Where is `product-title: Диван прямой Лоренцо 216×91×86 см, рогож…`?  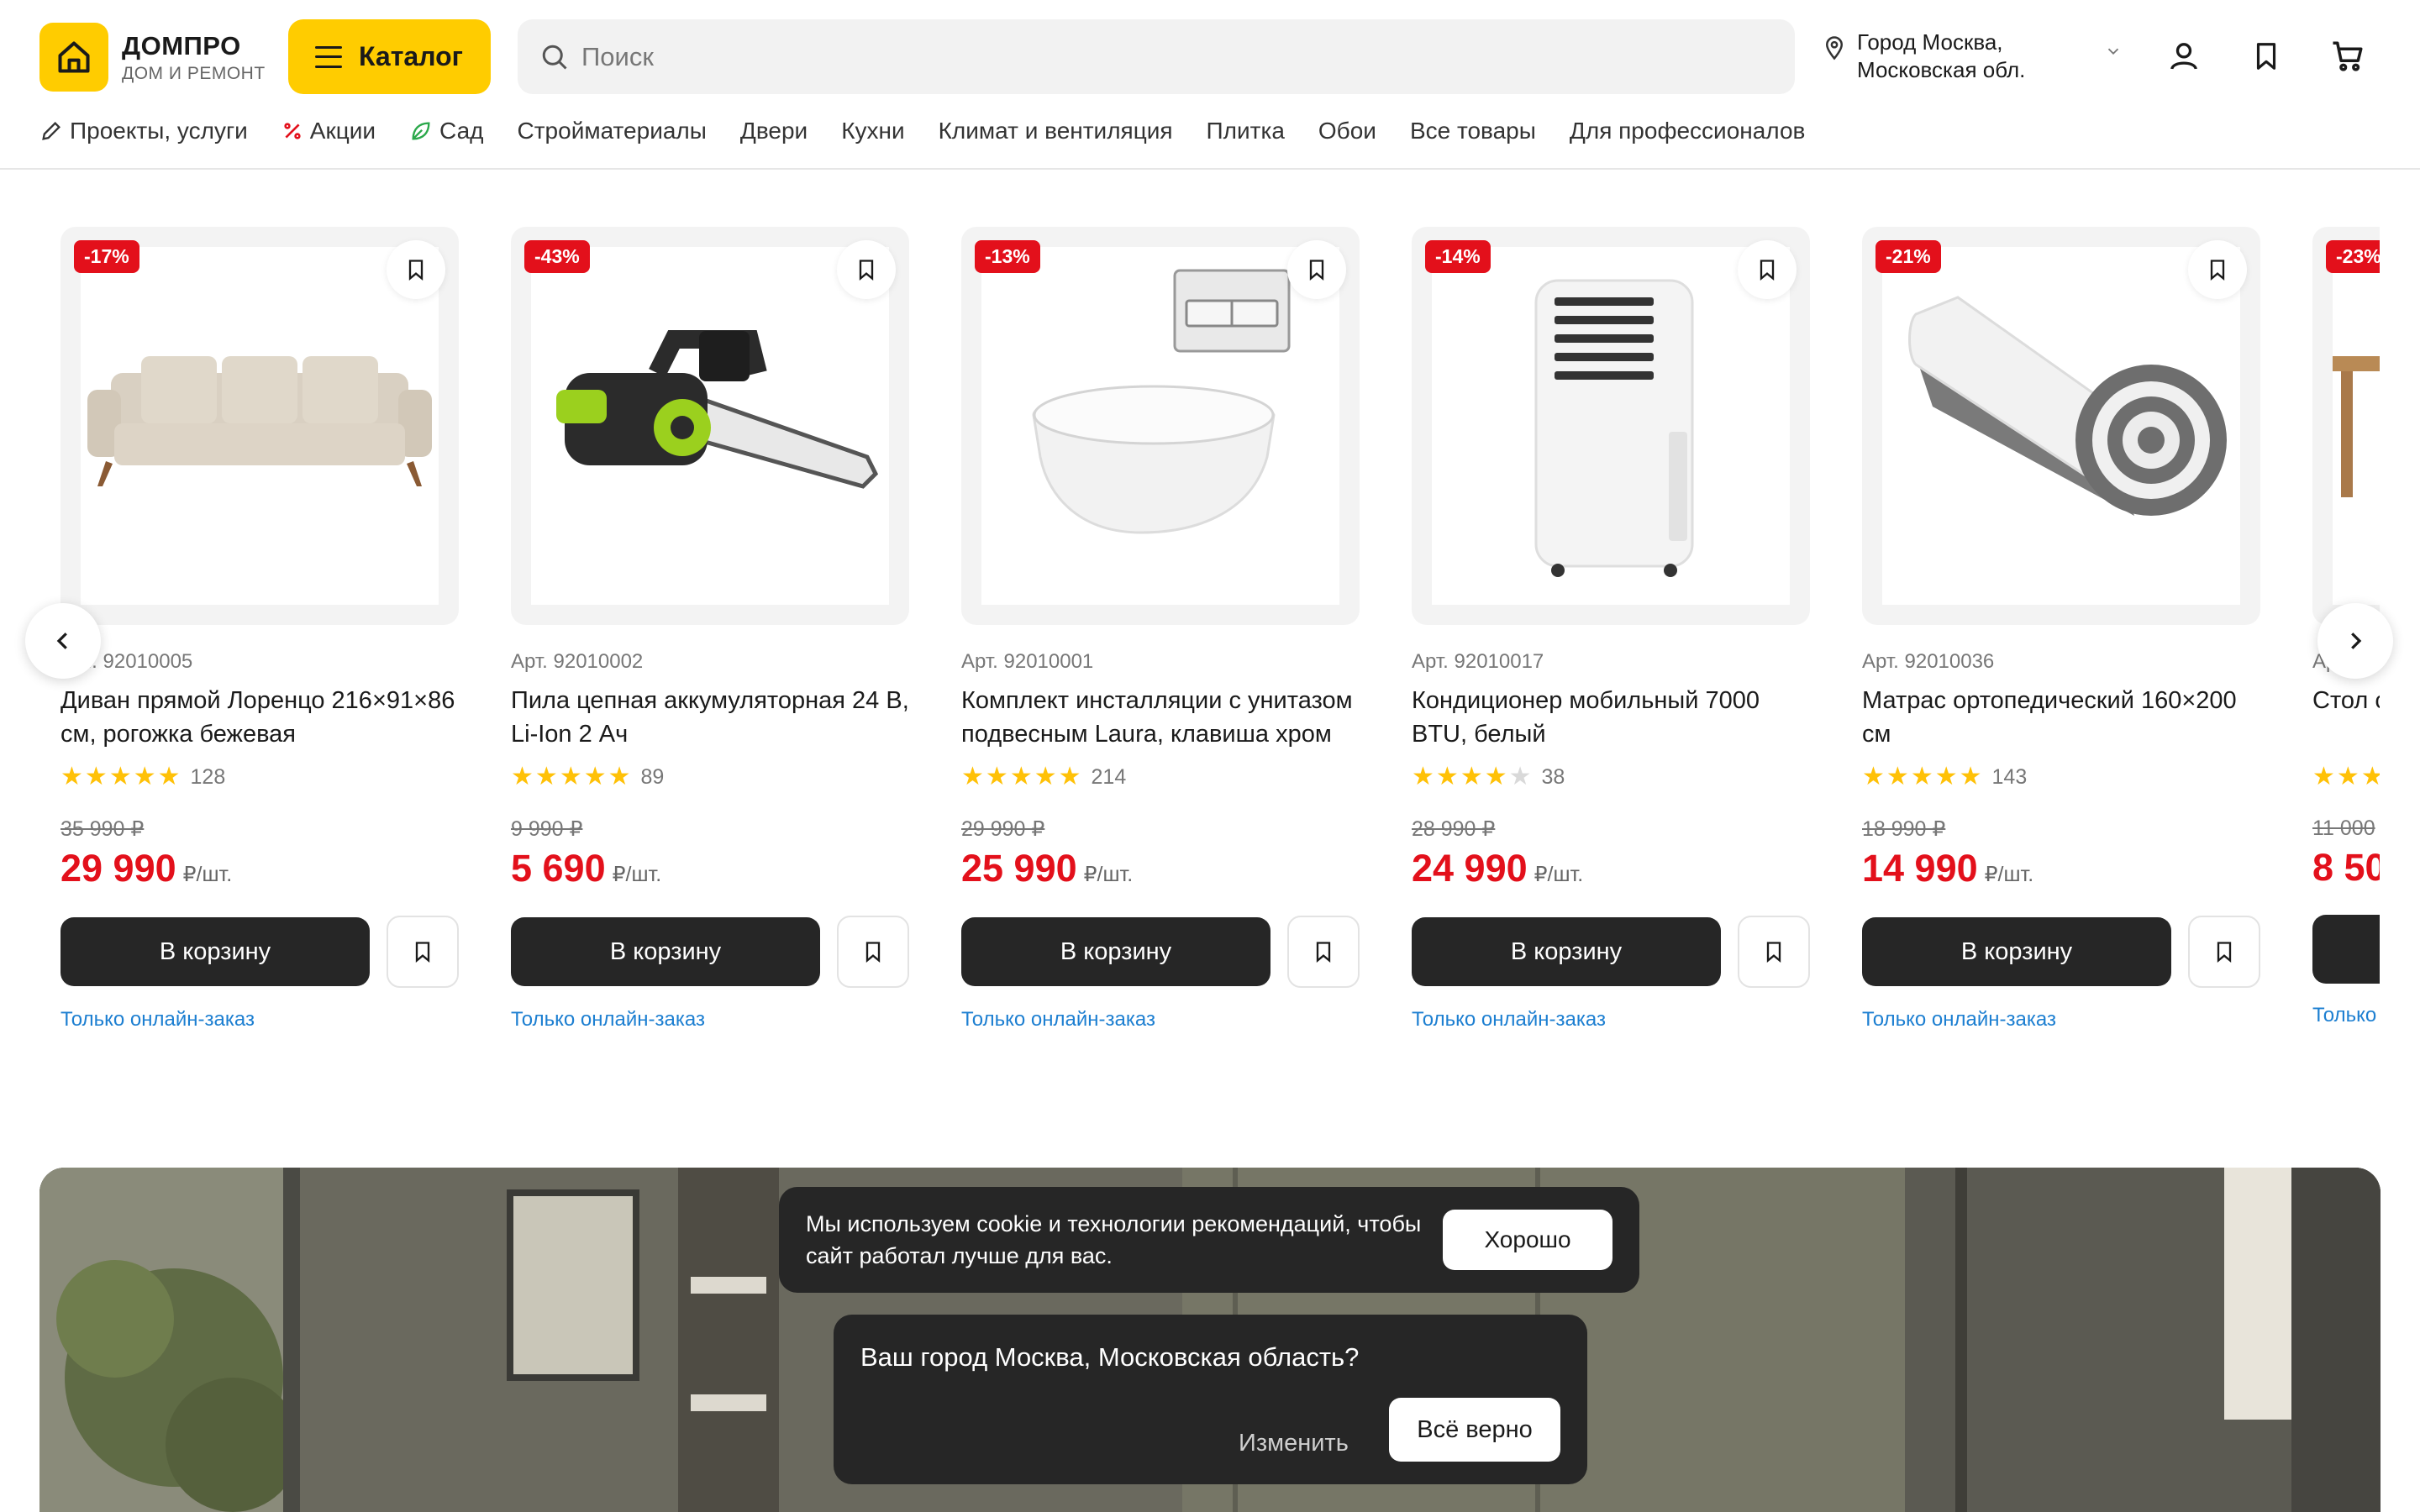
product-title: Диван прямой Лоренцо 216×91×86 см, рогож… is located at coordinates (259, 717).